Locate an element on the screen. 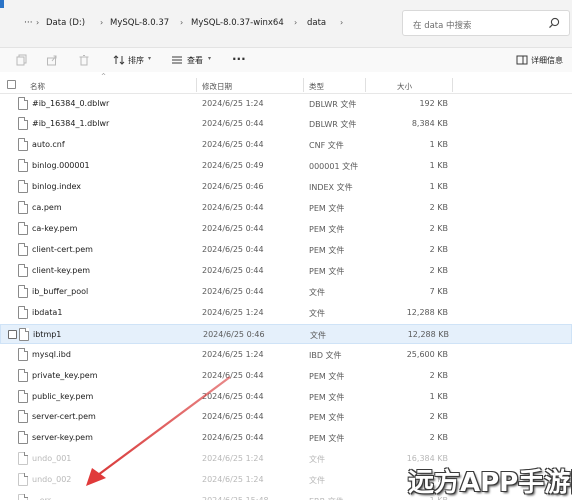 This screenshot has width=572, height=500. file-row: ibtmp1 2024/6/25 0:46 文件 12,288 KB is located at coordinates (286, 334).